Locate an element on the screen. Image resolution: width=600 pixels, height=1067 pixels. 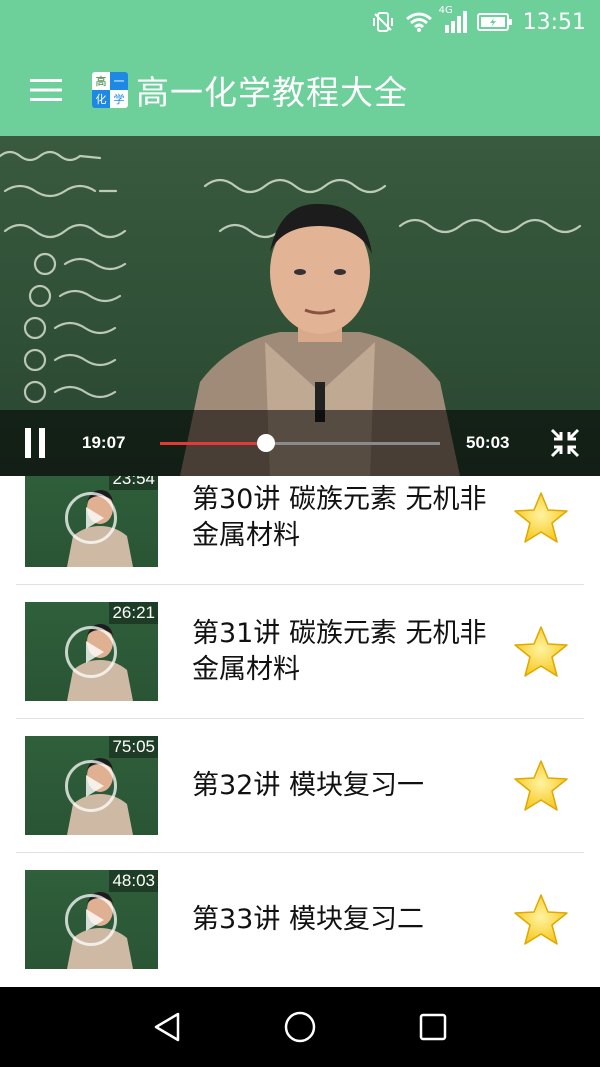
lesson-title: 第31讲 碳族元素 无机非金属材料 is located at coordinates (339, 651).